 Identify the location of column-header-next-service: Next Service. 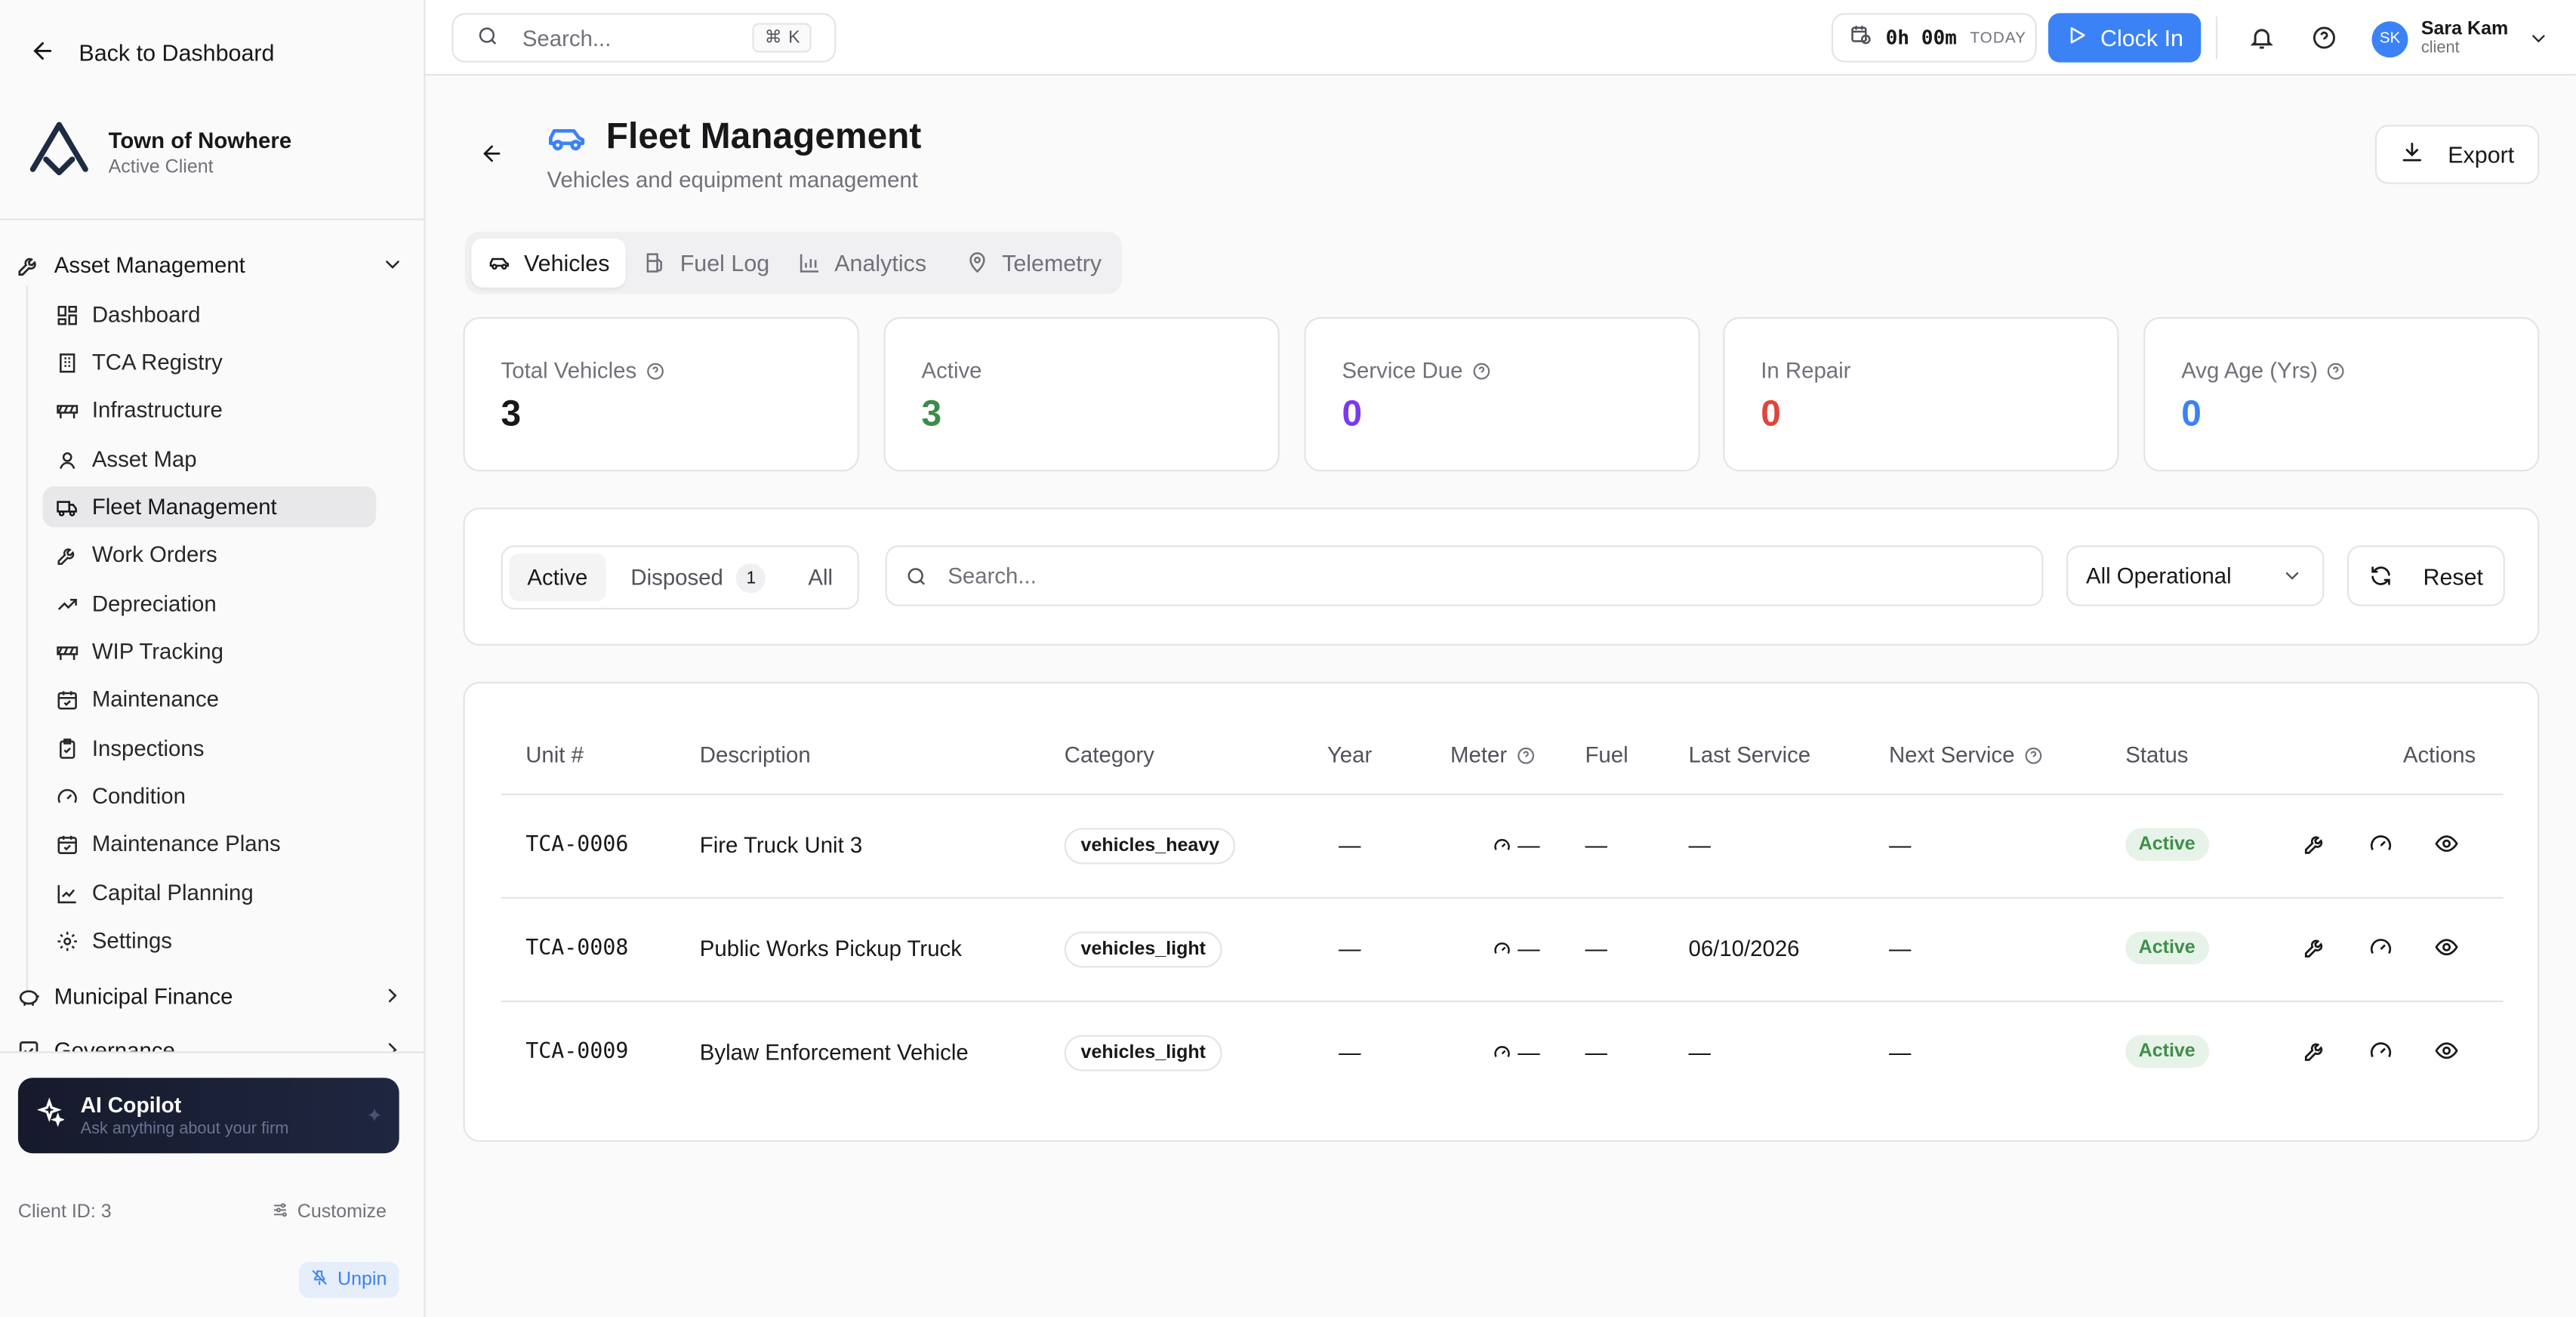
(1965, 754).